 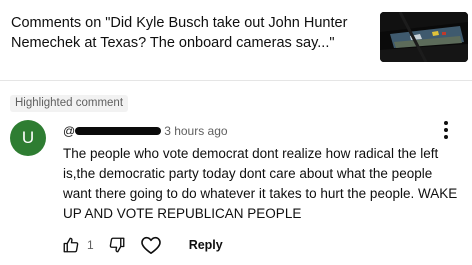 What do you see at coordinates (446, 131) in the screenshot?
I see `more-vert-icon` at bounding box center [446, 131].